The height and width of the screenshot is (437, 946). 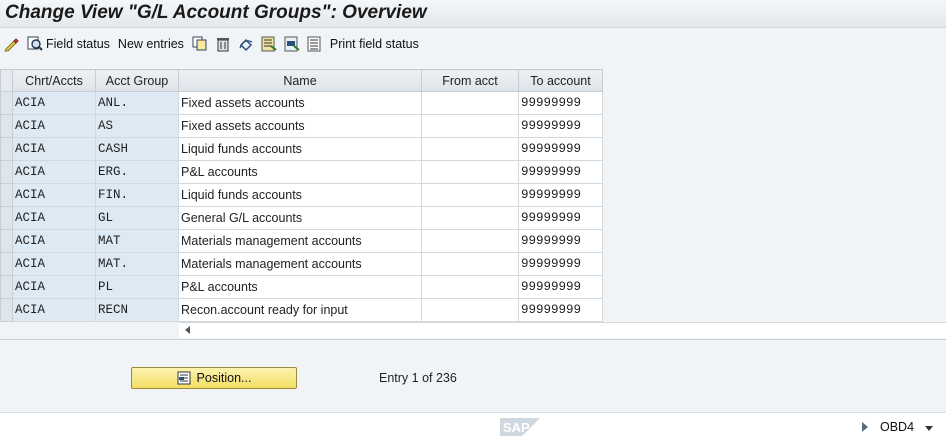 I want to click on field-status-label: Field status, so click(x=78, y=44).